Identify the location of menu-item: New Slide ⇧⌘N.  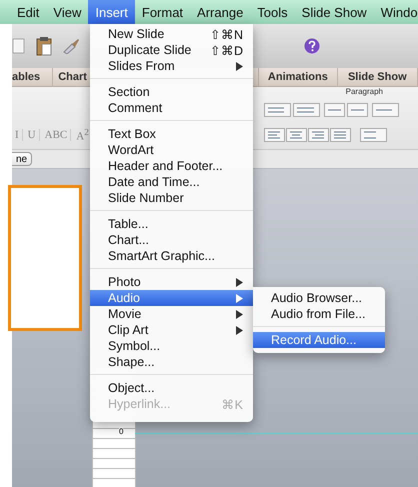
(171, 34).